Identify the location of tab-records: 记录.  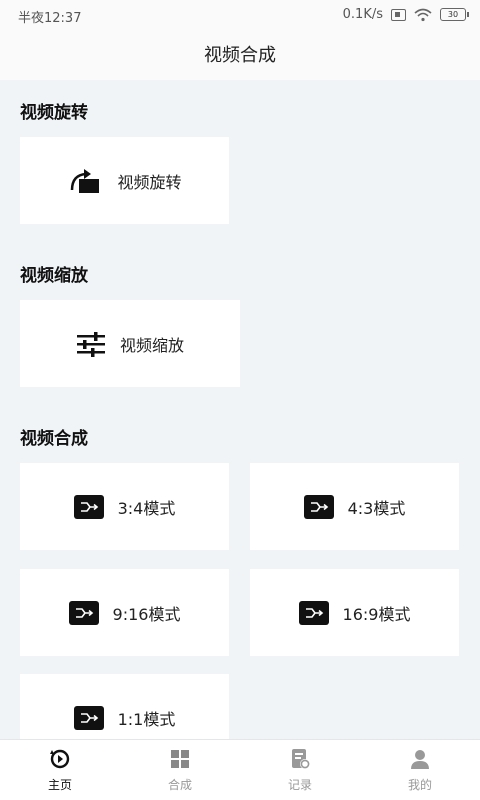
(300, 770).